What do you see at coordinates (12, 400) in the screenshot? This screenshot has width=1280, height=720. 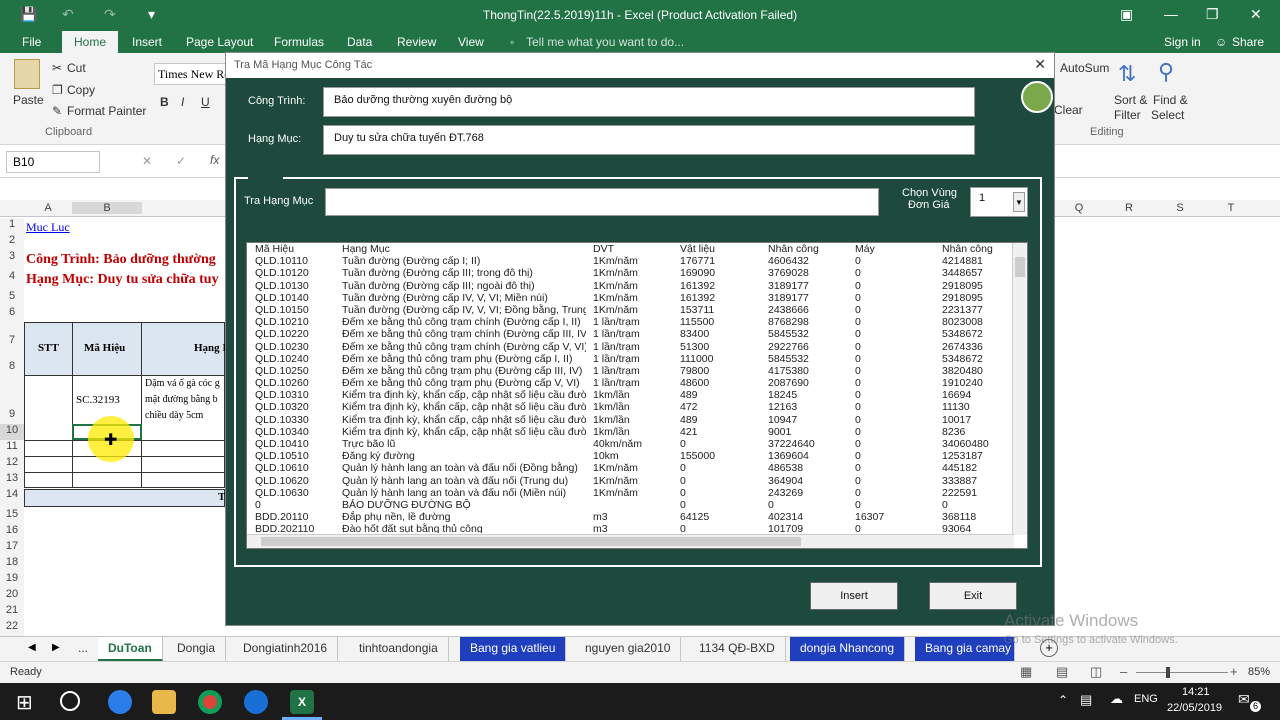 I see `row-header: 9` at bounding box center [12, 400].